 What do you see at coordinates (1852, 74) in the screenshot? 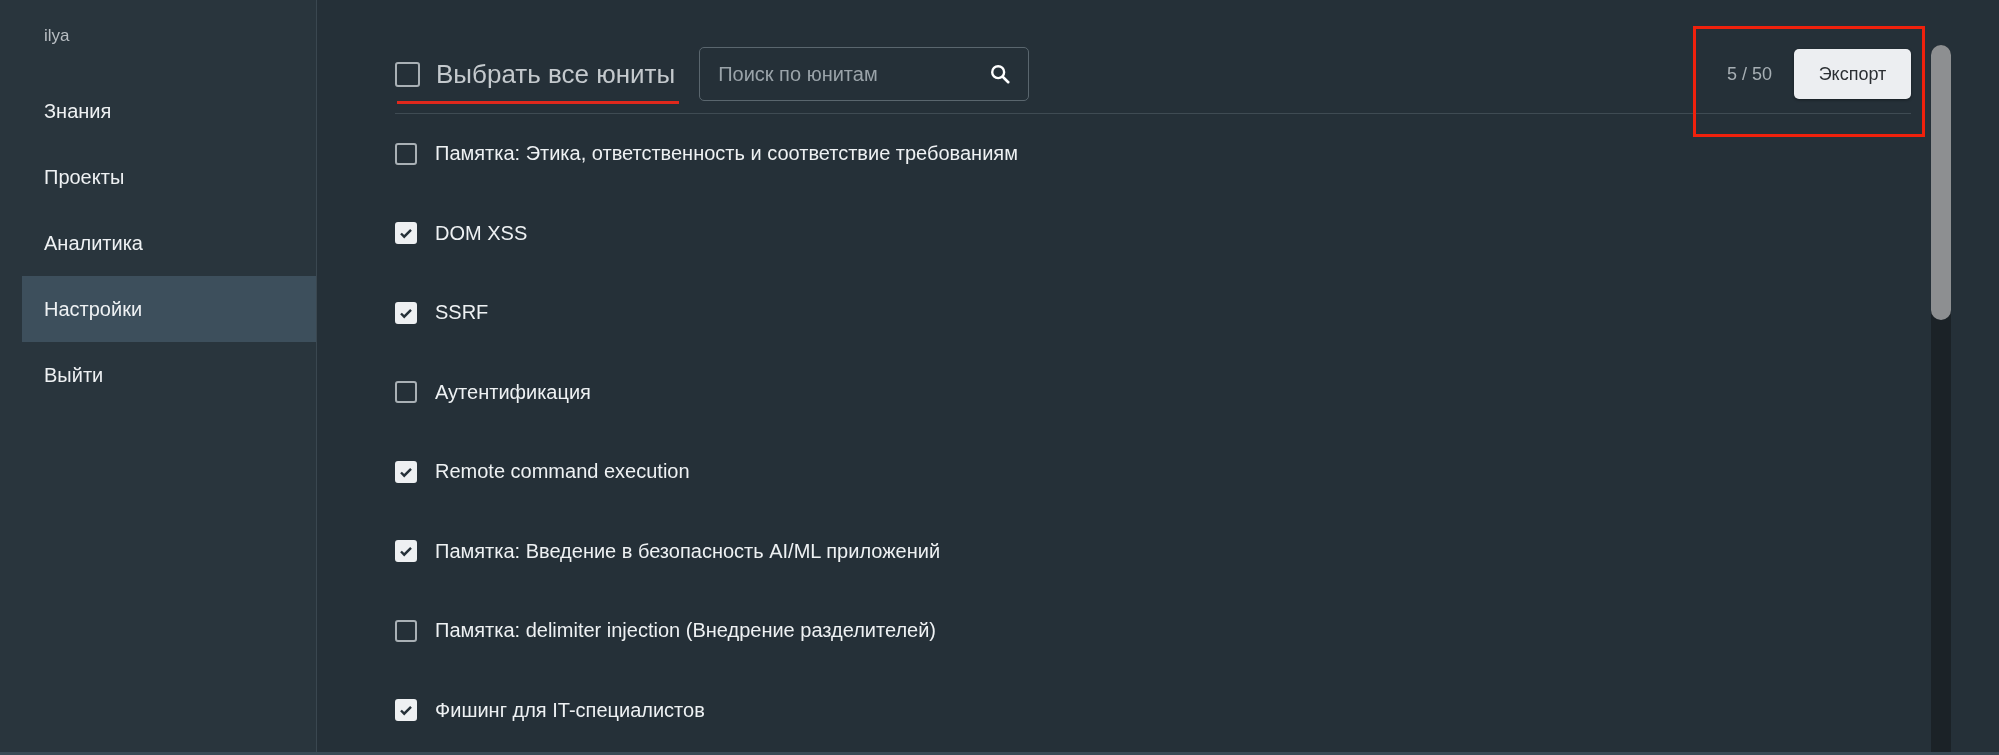
I see `export-button: Экспорт` at bounding box center [1852, 74].